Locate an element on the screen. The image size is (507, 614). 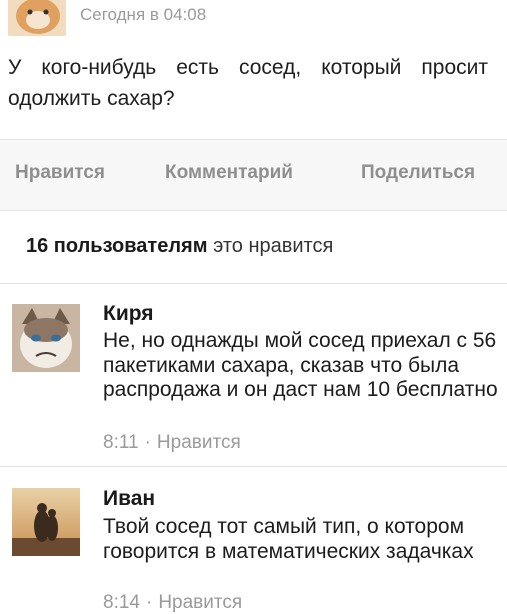
comment-time: 8:14 is located at coordinates (121, 602).